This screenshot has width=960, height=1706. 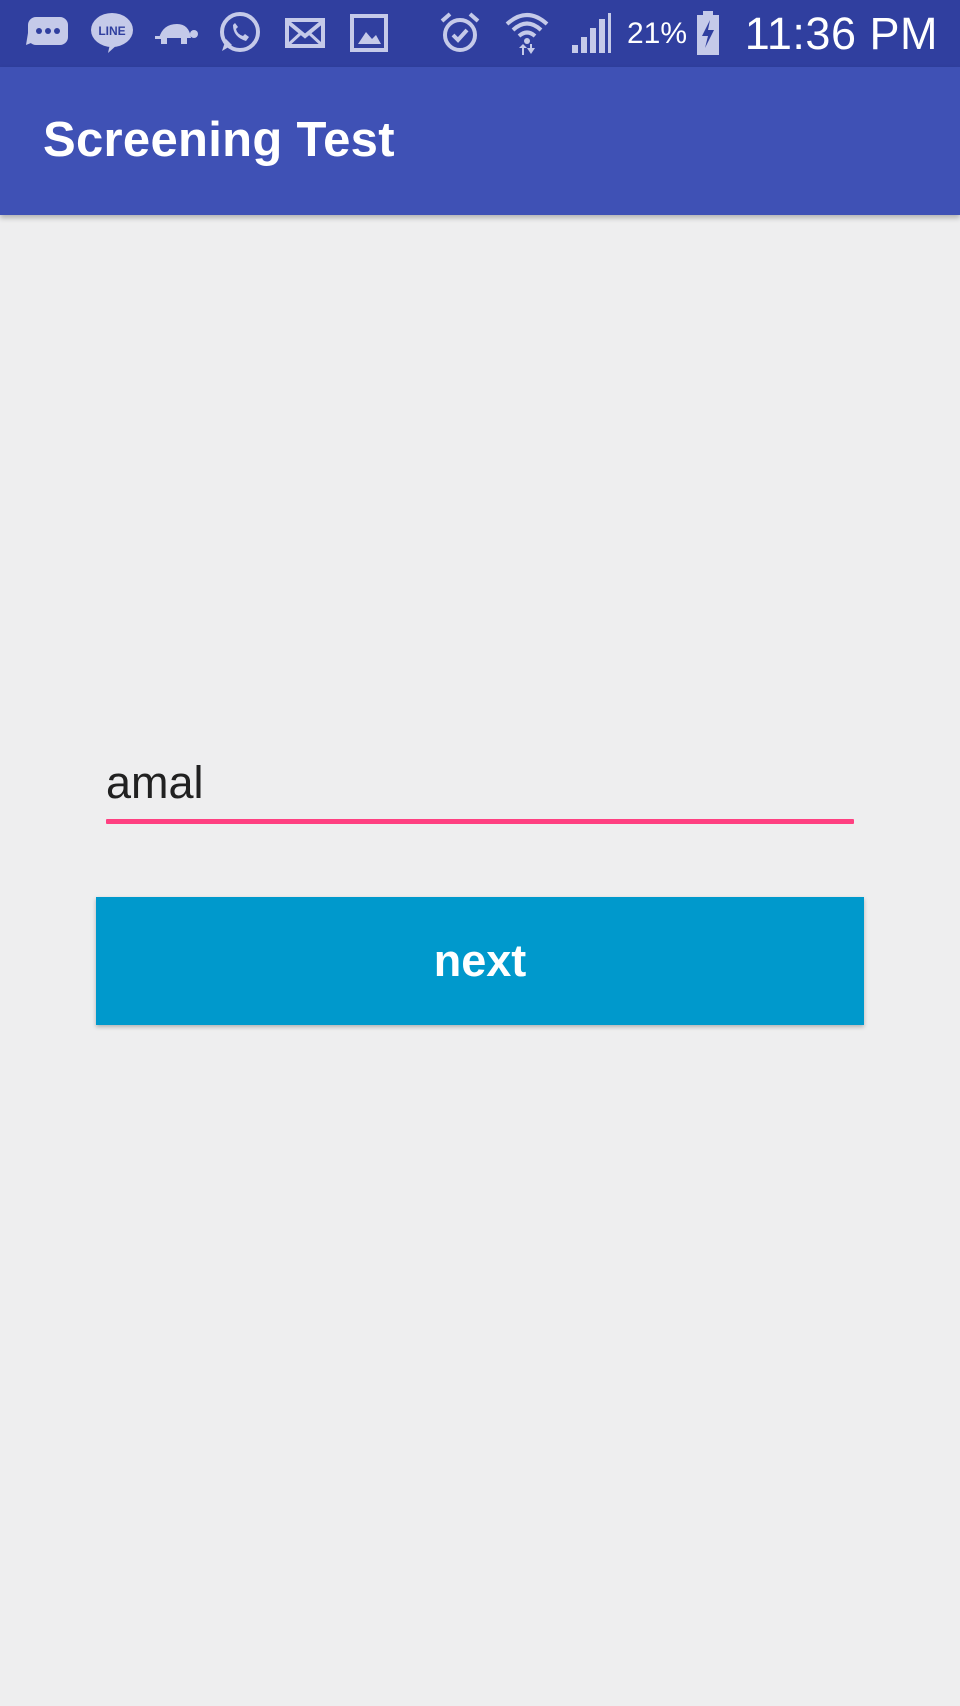 I want to click on name-field, so click(x=480, y=788).